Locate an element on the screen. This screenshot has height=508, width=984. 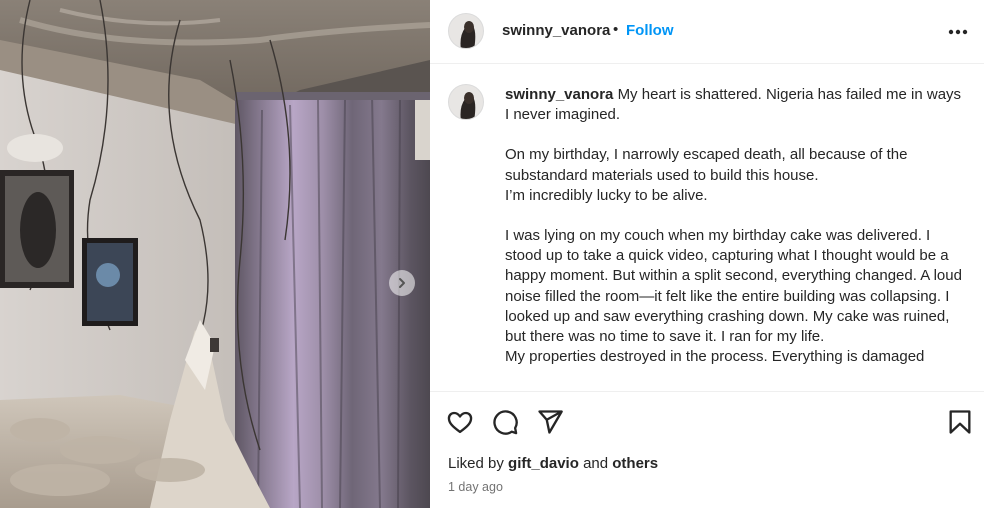
post-actions: Liked by gift_davio and others 1 day ago is located at coordinates (707, 449).